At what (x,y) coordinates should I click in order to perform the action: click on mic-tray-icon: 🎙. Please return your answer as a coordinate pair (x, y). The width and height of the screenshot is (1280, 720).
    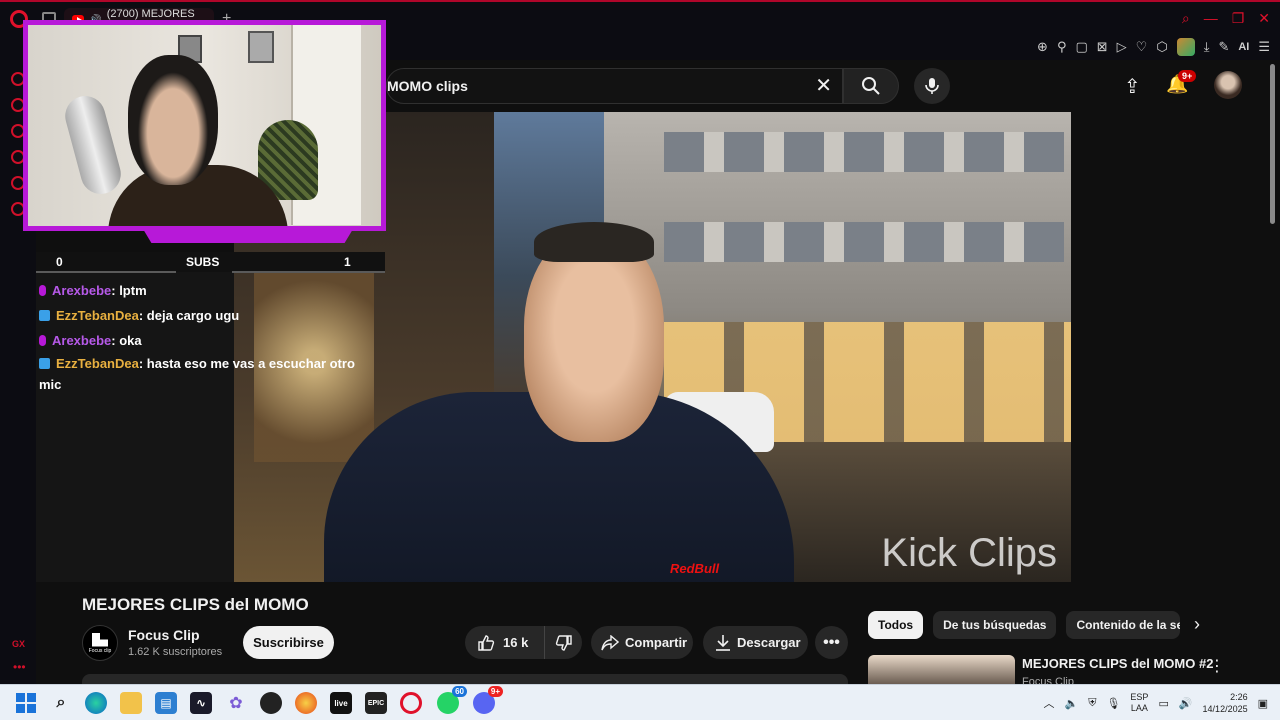
    Looking at the image, I should click on (1113, 703).